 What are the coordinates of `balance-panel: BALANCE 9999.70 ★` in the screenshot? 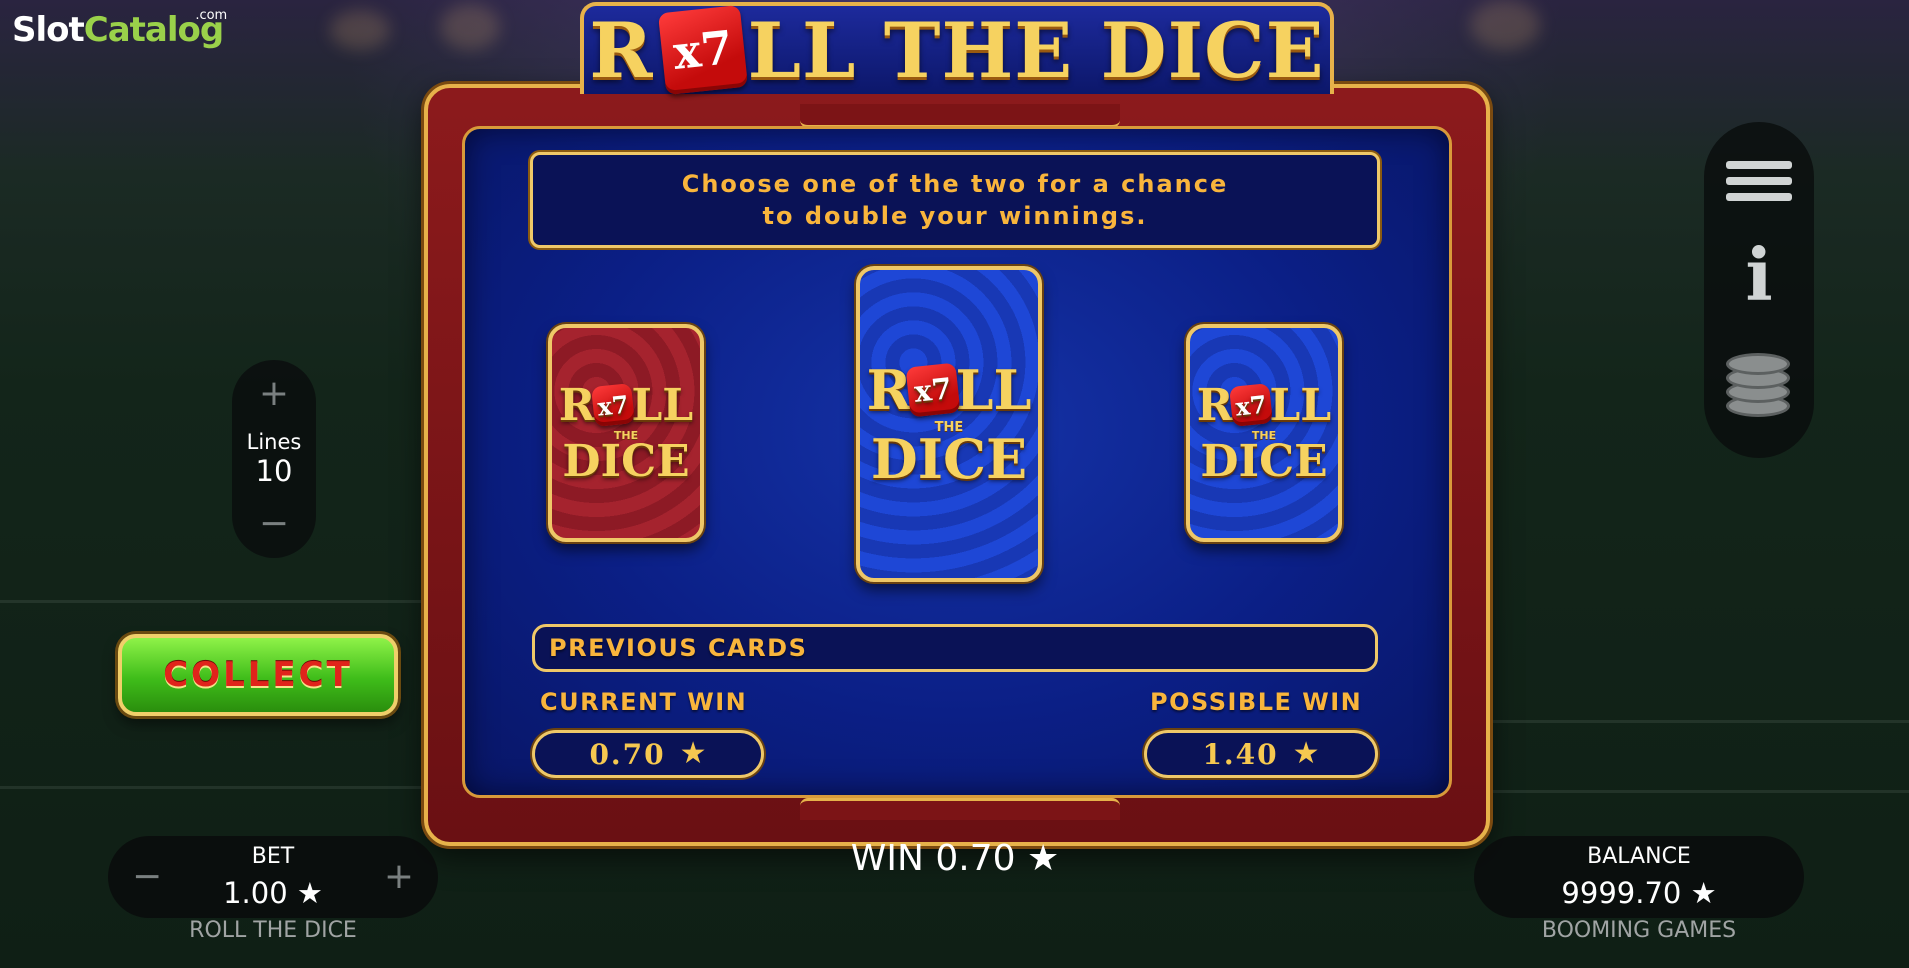 It's located at (1639, 877).